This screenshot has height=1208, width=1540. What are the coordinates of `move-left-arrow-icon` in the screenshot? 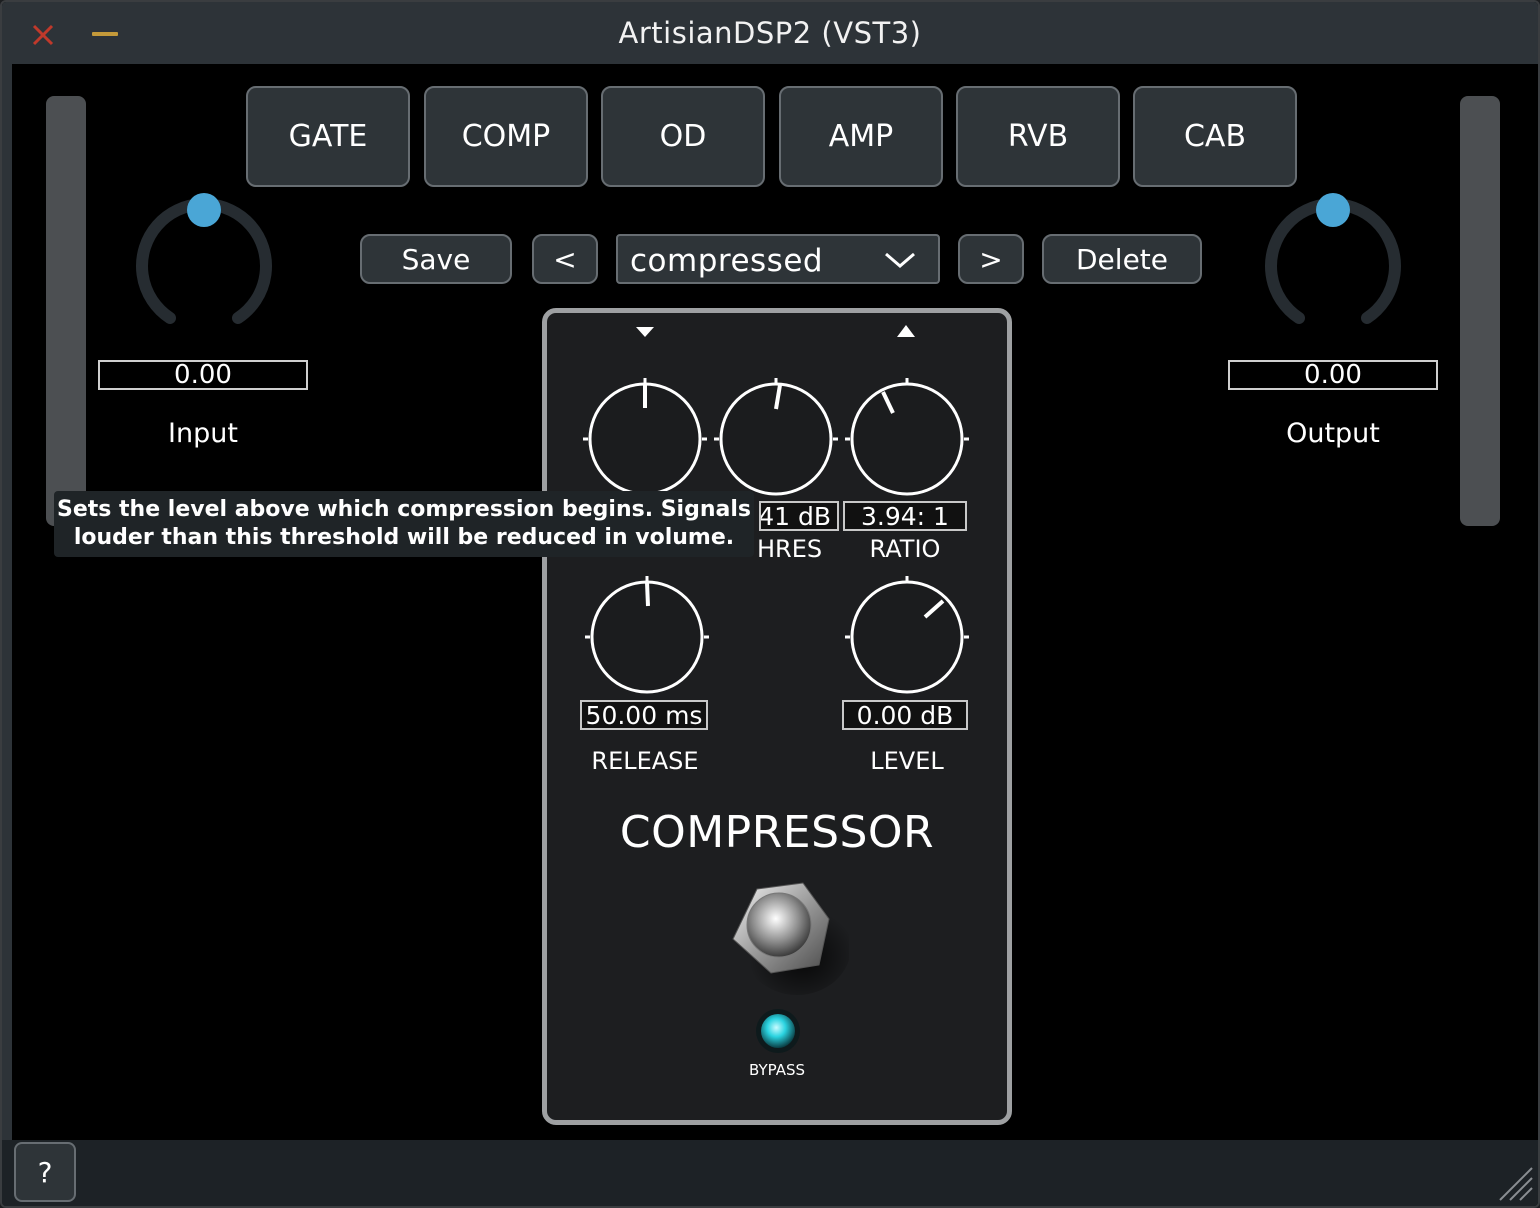 It's located at (645, 332).